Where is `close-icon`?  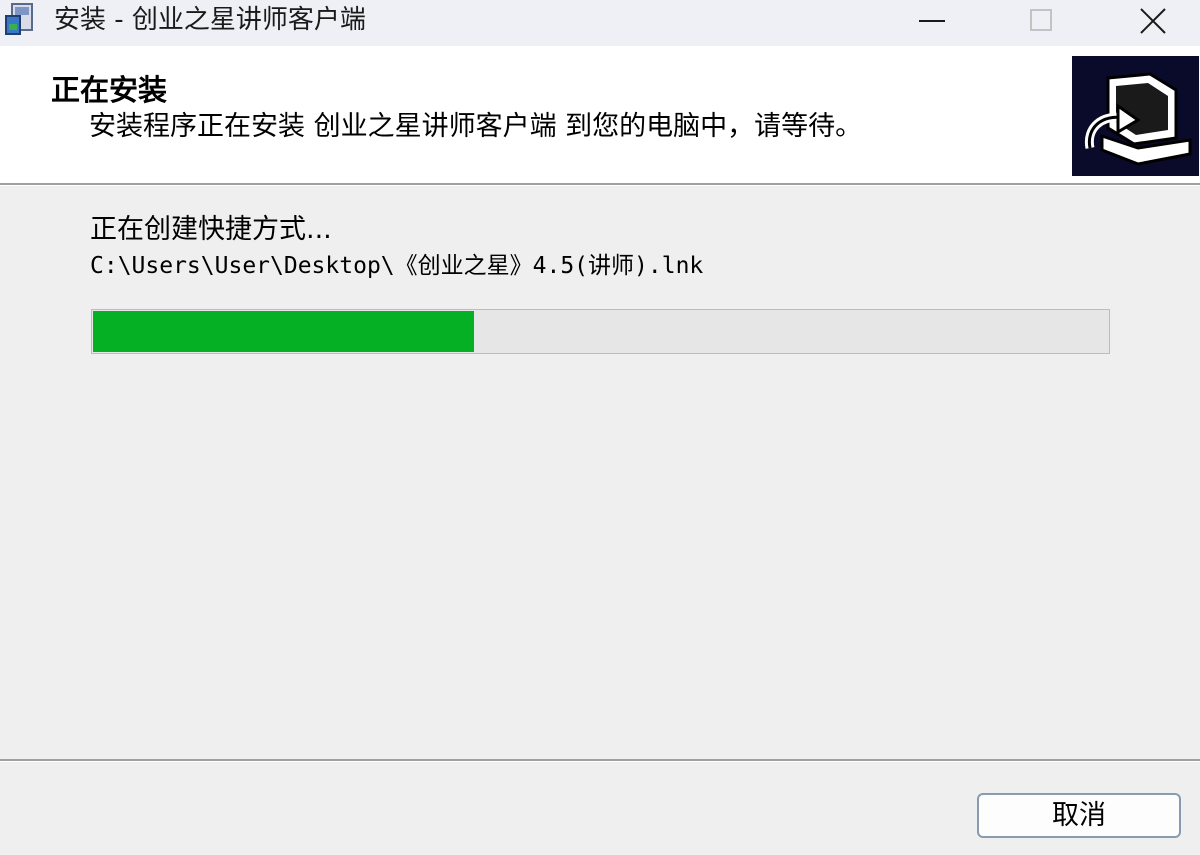 close-icon is located at coordinates (1153, 21).